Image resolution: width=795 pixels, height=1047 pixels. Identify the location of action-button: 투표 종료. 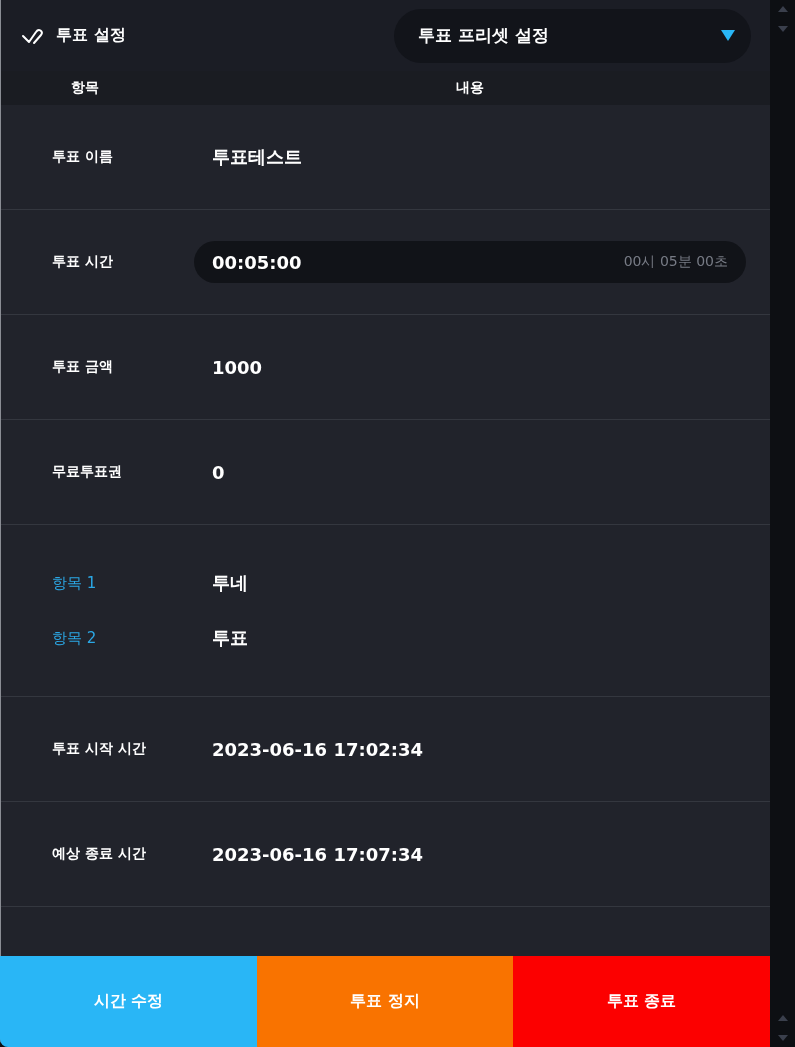
(641, 1001).